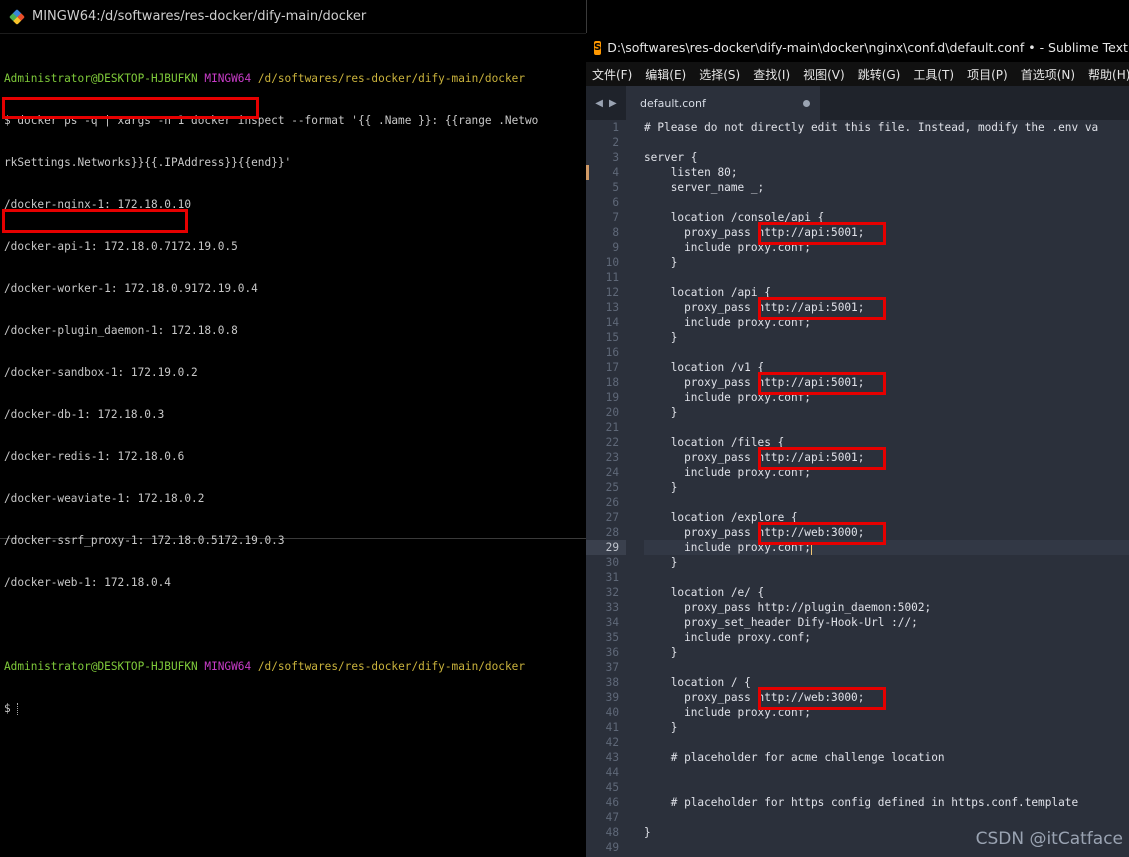 The image size is (1129, 857). What do you see at coordinates (824, 74) in the screenshot?
I see `menu-view: 视图(V)` at bounding box center [824, 74].